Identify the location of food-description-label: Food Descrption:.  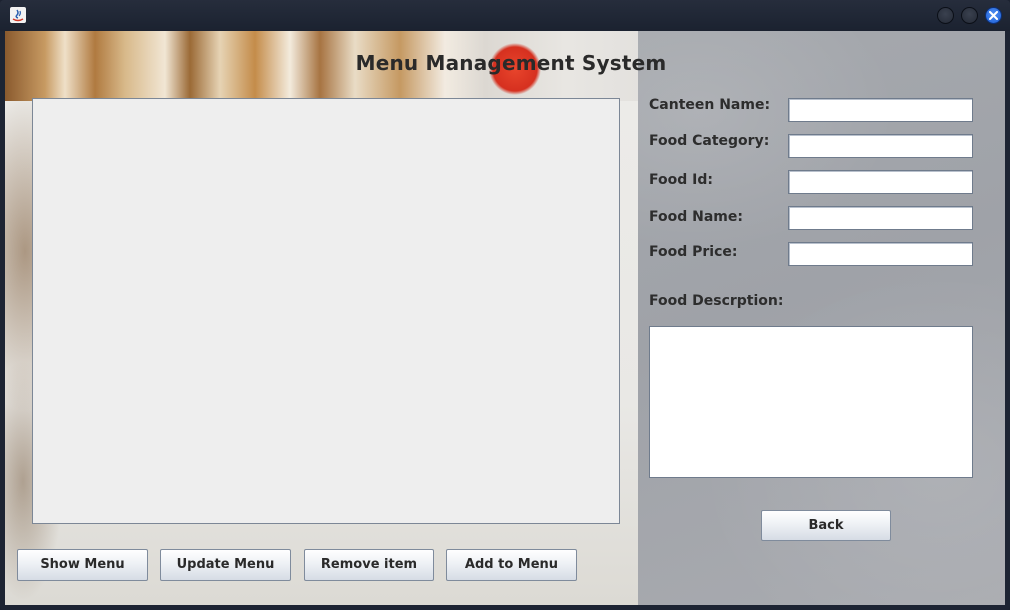
(716, 301).